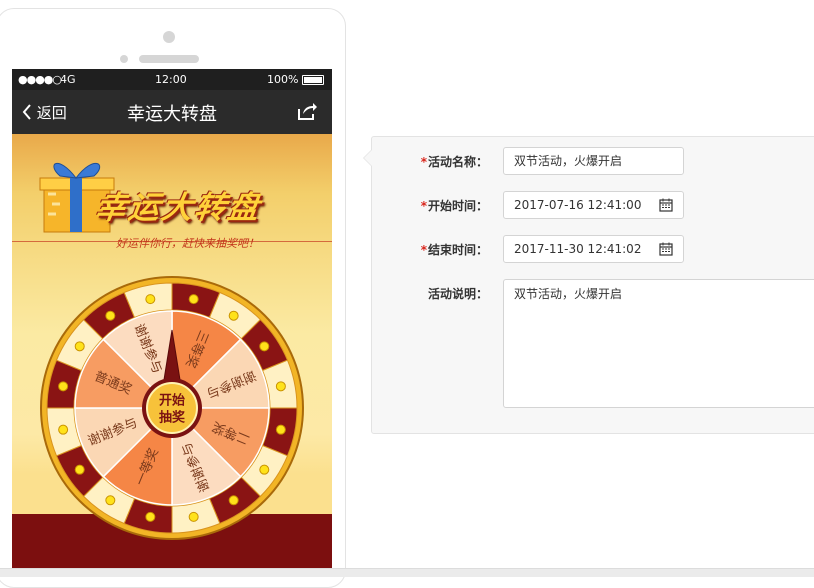 Image resolution: width=814 pixels, height=588 pixels. I want to click on description-textarea: 双节活动，火爆开启, so click(658, 343).